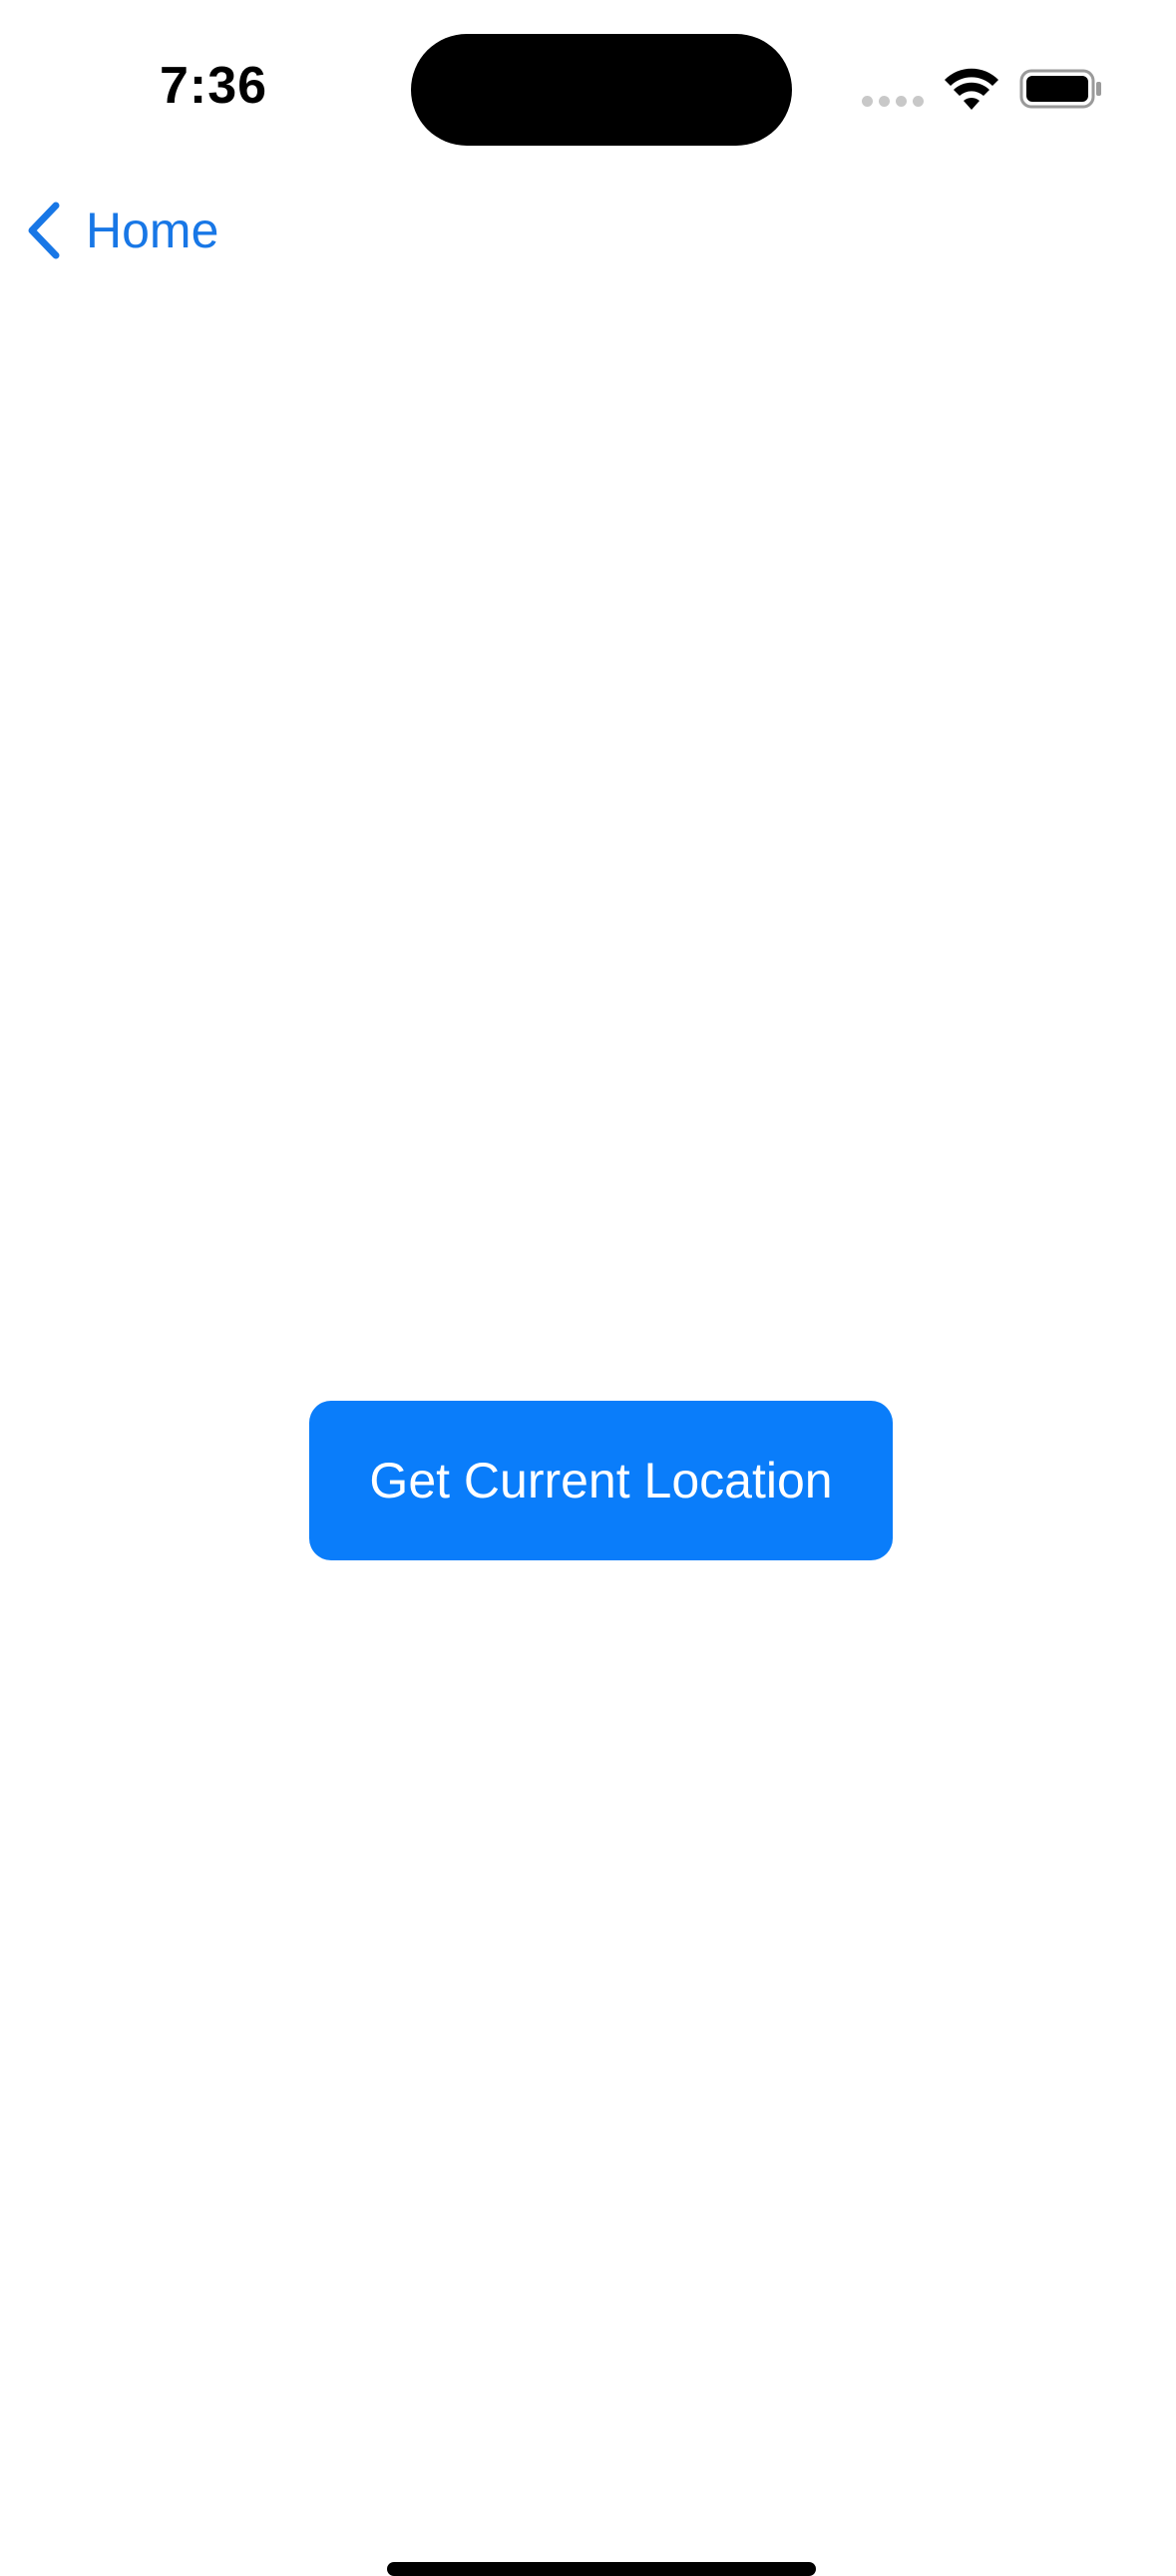 The width and height of the screenshot is (1176, 2576). Describe the element at coordinates (153, 230) in the screenshot. I see `back-button-label: Home` at that location.